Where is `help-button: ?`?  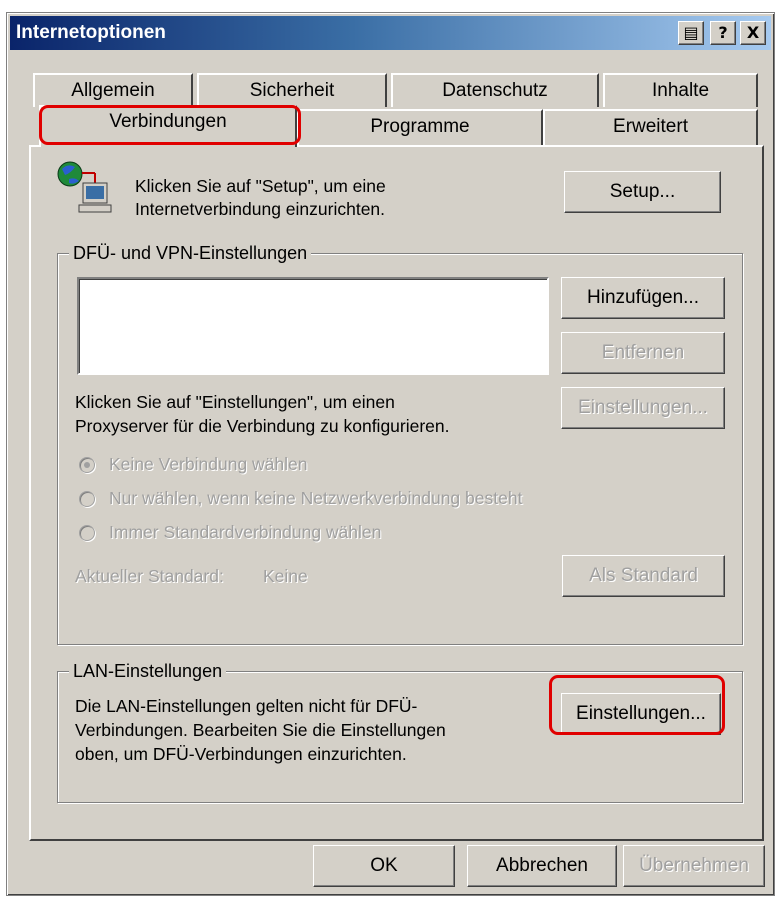 help-button: ? is located at coordinates (723, 33).